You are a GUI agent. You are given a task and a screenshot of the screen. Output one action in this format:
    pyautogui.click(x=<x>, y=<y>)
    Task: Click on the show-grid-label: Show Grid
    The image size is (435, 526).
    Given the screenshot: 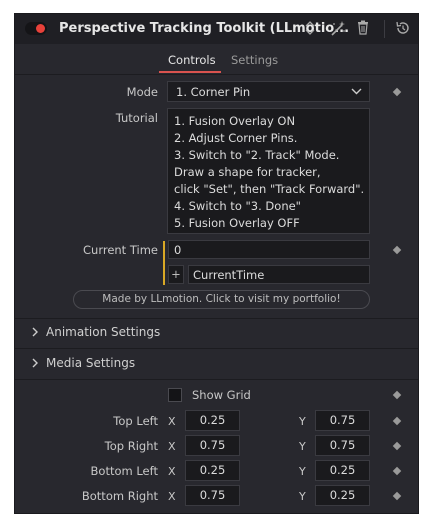 What is the action you would take?
    pyautogui.click(x=221, y=395)
    